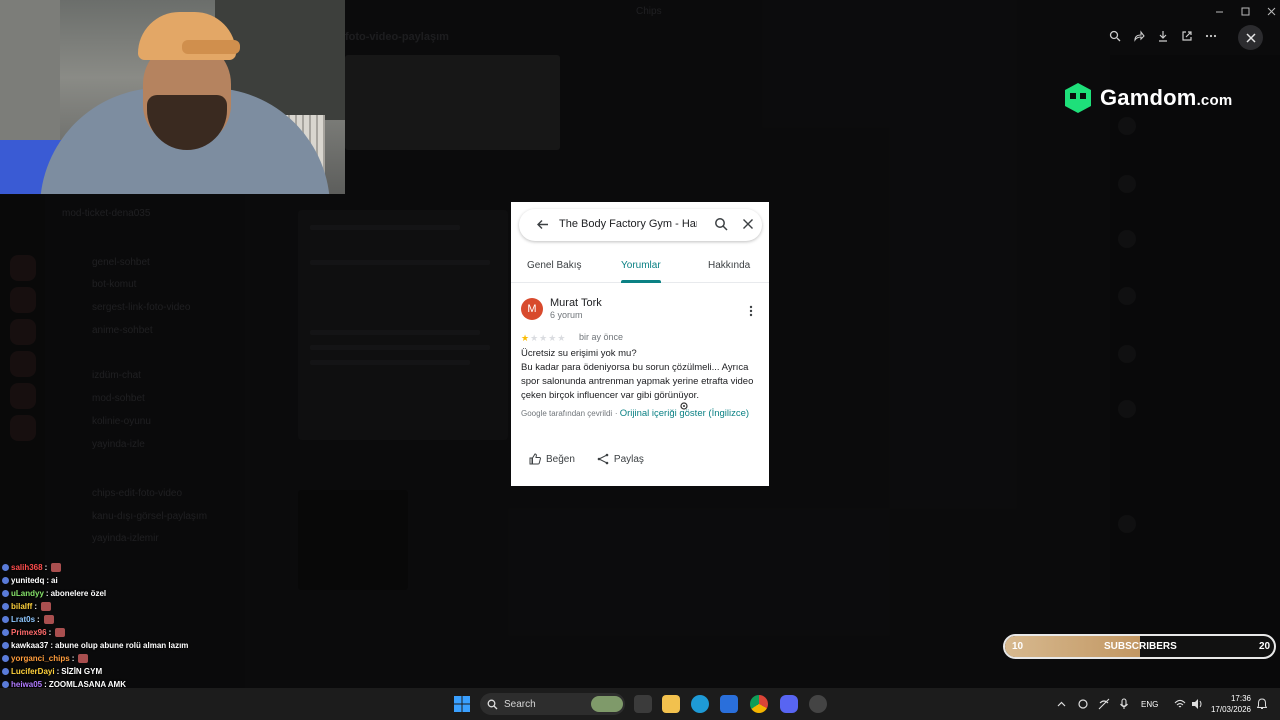  Describe the element at coordinates (1130, 704) in the screenshot. I see `system-tray: ENG` at that location.